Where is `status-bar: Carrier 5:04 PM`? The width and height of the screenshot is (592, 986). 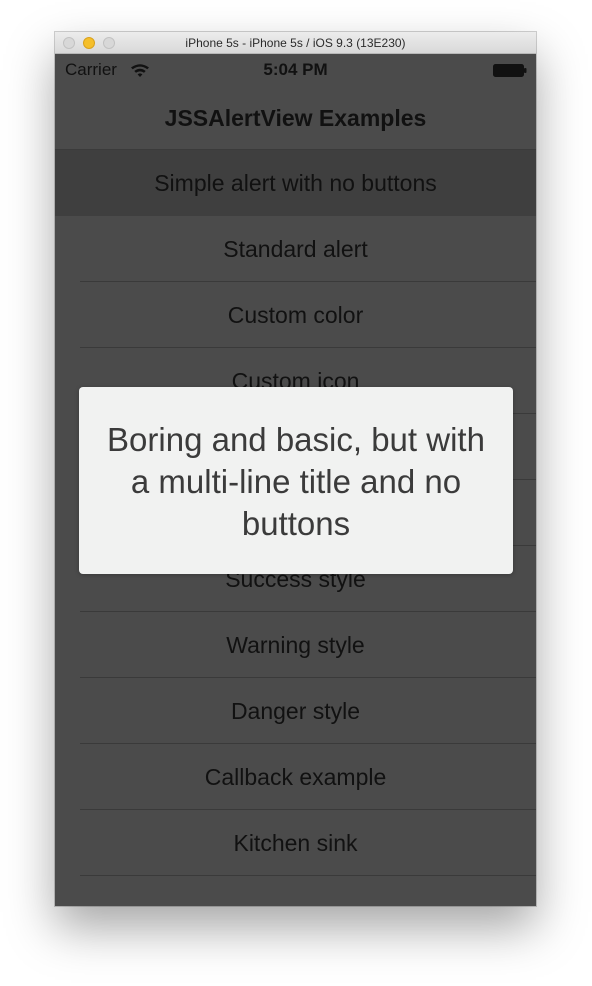 status-bar: Carrier 5:04 PM is located at coordinates (295, 69).